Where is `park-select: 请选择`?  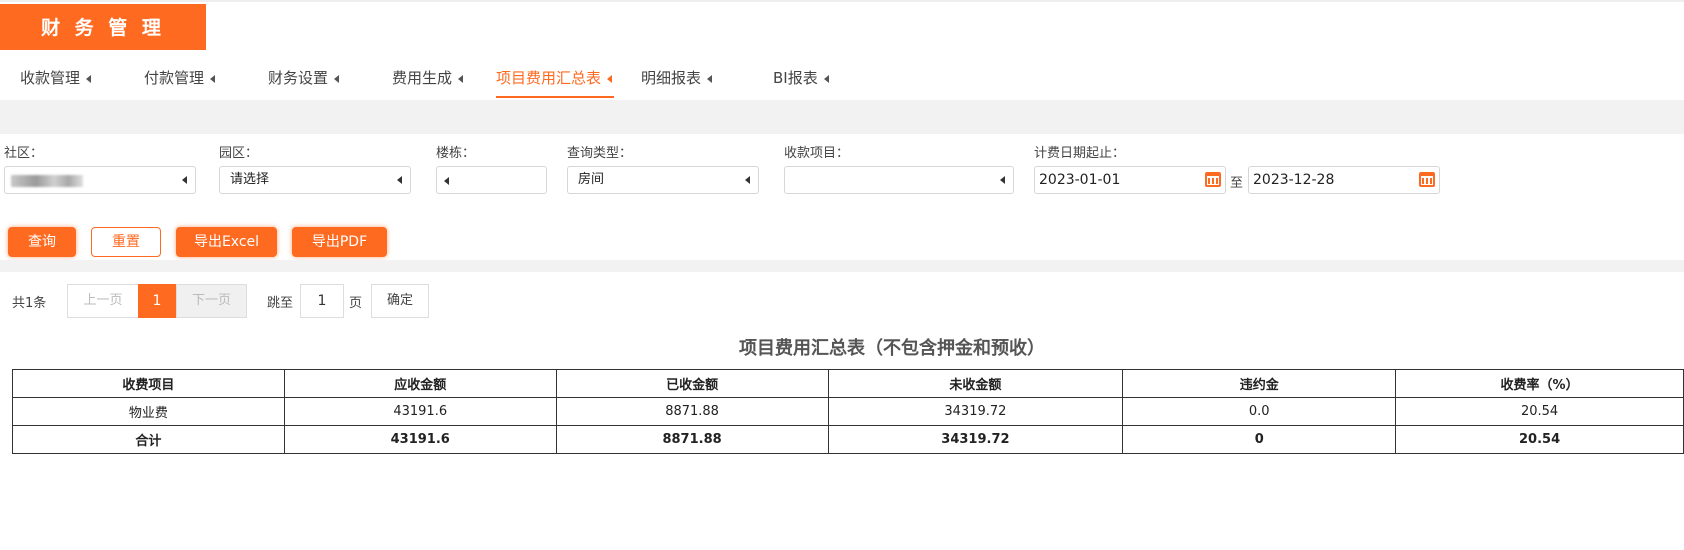 park-select: 请选择 is located at coordinates (315, 180).